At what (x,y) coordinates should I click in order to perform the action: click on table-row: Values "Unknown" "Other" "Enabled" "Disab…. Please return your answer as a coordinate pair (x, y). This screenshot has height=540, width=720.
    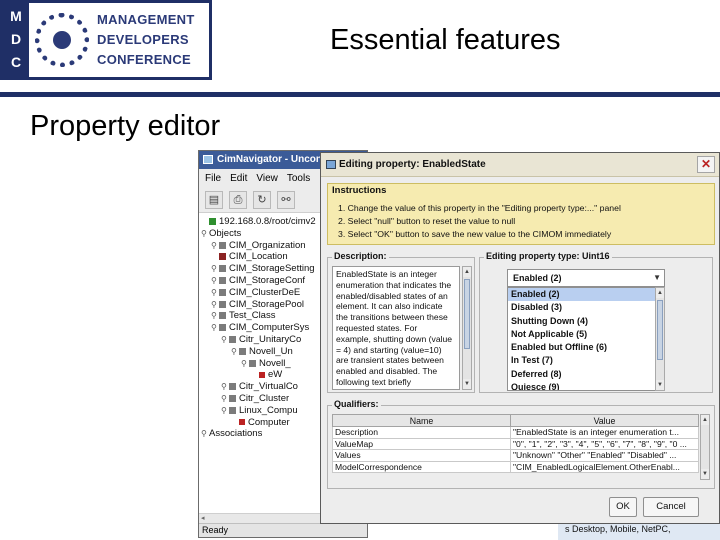
    Looking at the image, I should click on (515, 455).